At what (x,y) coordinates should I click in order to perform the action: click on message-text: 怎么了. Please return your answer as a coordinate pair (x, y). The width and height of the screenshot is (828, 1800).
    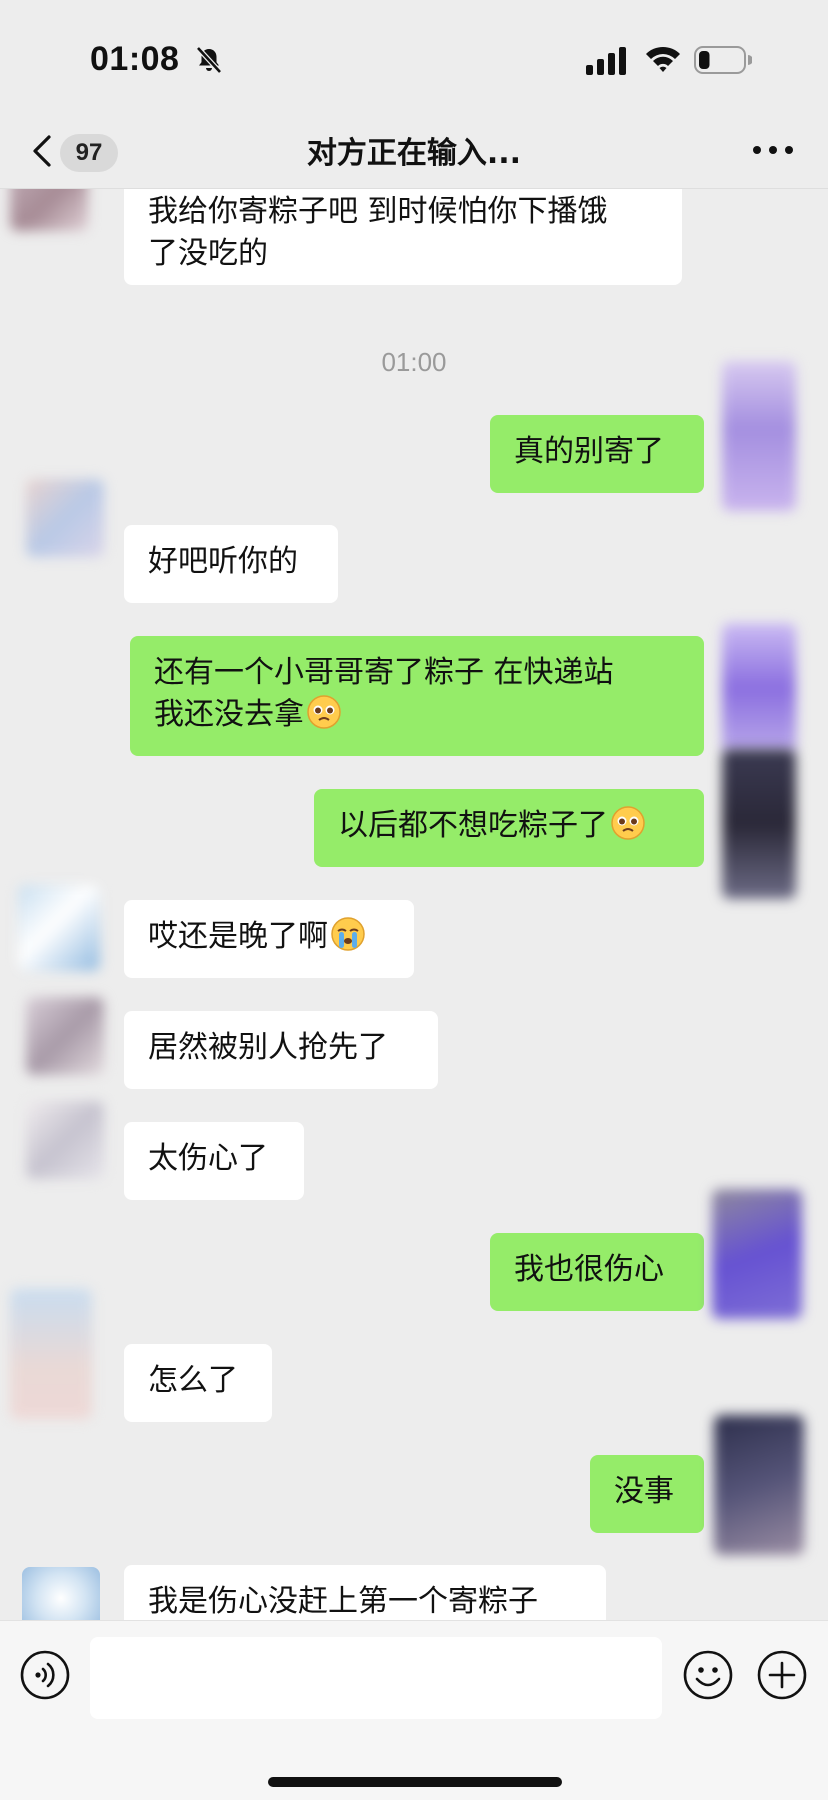
    Looking at the image, I should click on (193, 1380).